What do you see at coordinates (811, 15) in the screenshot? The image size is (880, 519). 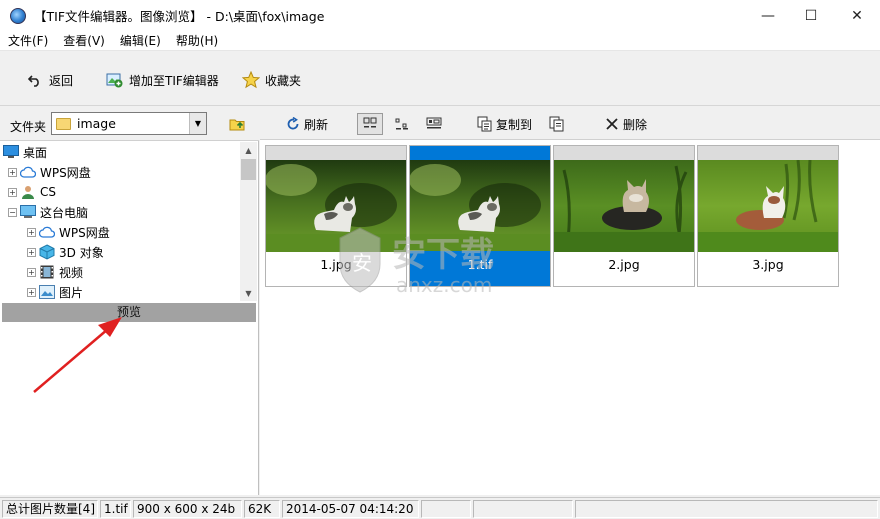 I see `maximize-button: ☐` at bounding box center [811, 15].